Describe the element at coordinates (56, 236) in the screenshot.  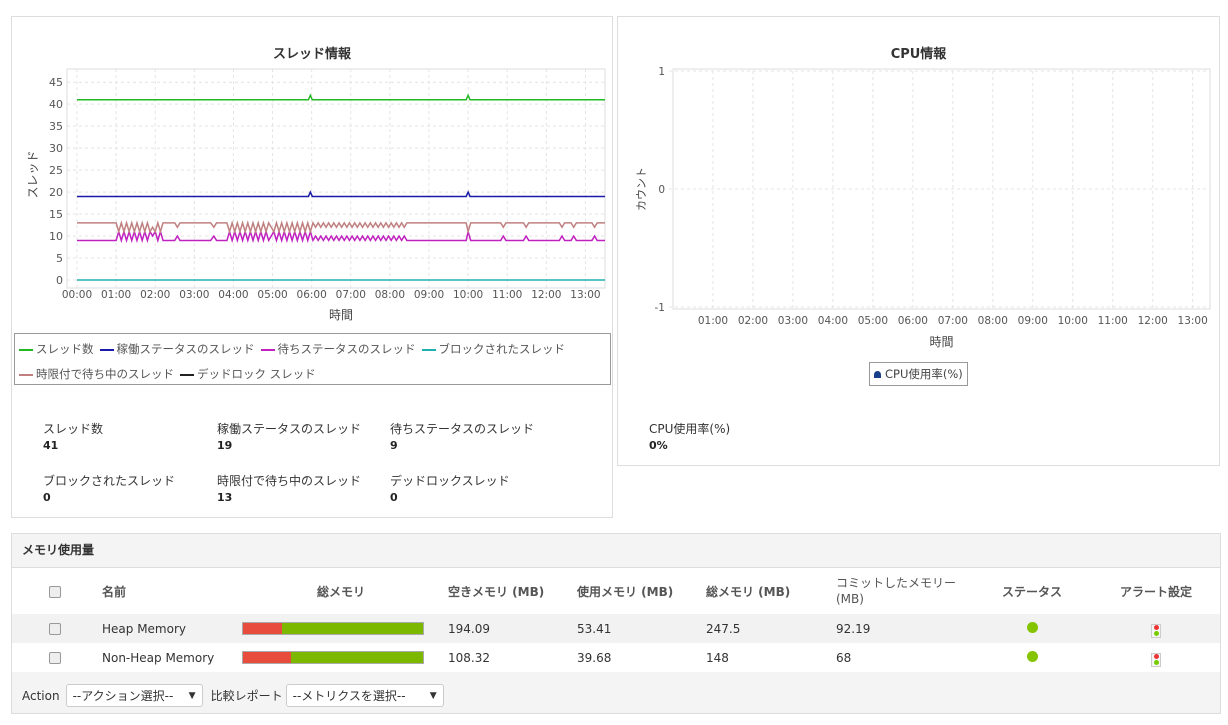
I see `y-tick-label: 10` at that location.